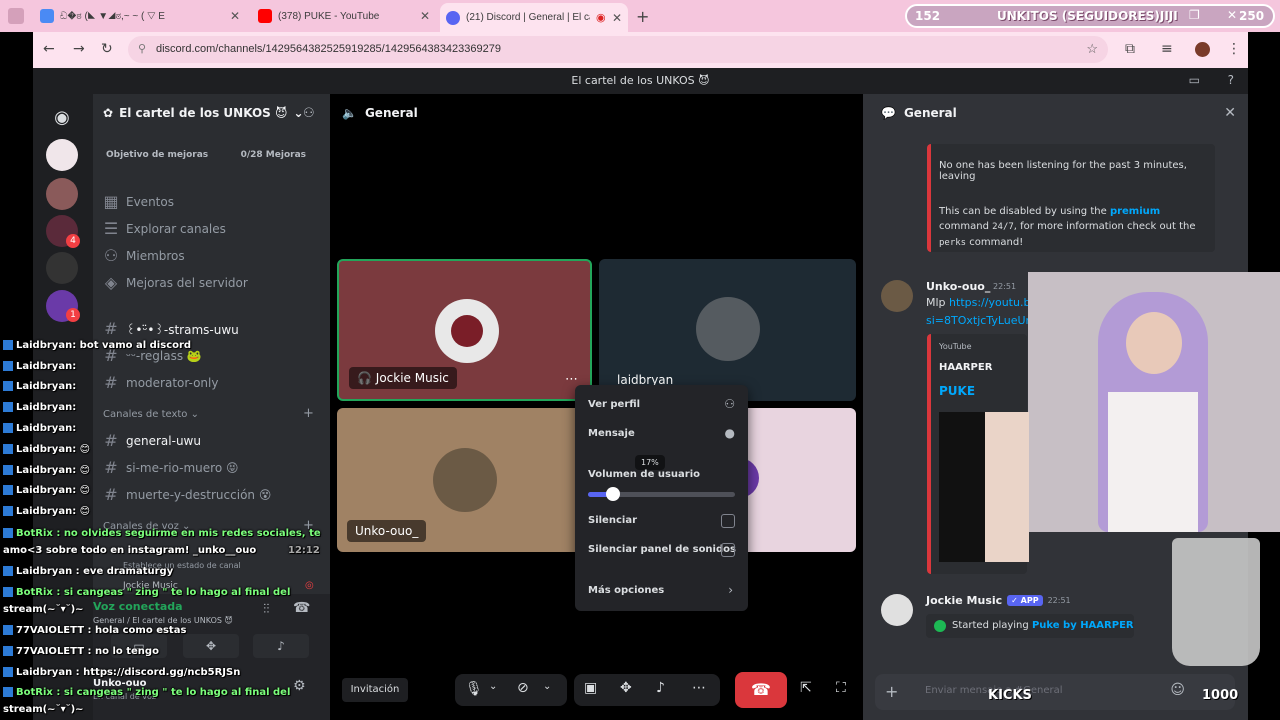 This screenshot has width=1280, height=720. What do you see at coordinates (344, 16) in the screenshot?
I see `tab-2: (378) PUKE - YouTube ✕` at bounding box center [344, 16].